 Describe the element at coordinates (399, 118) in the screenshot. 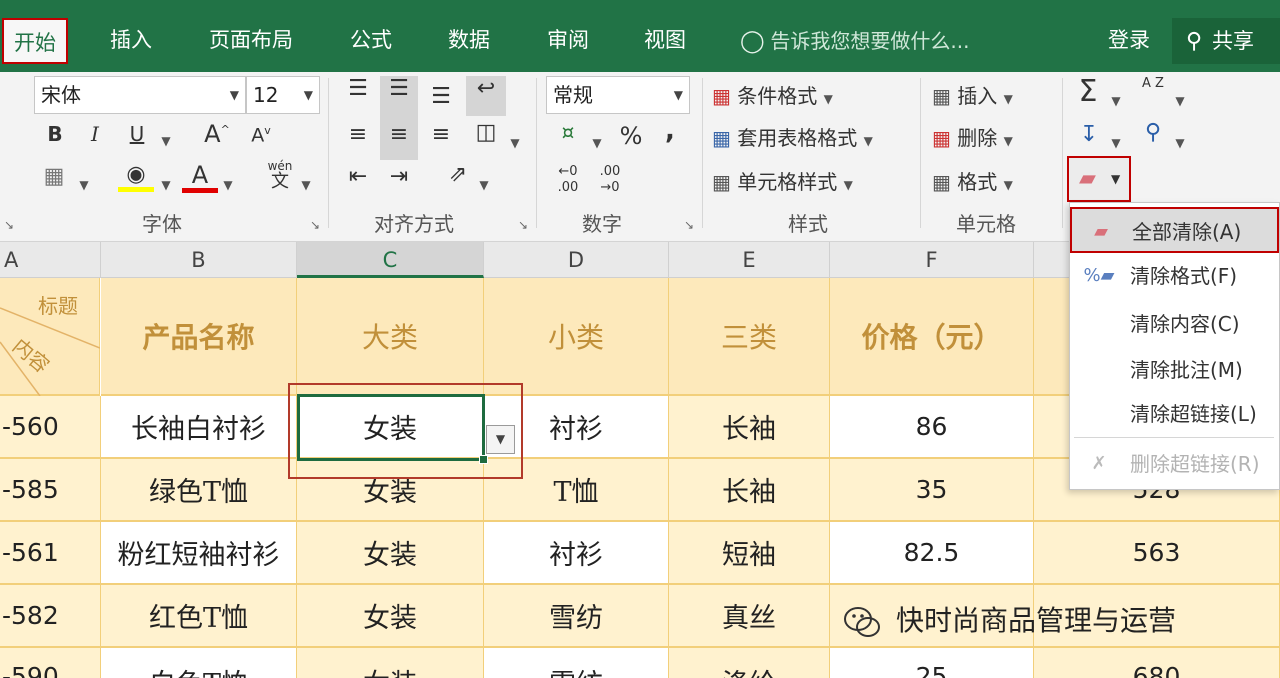

I see `align-middle-icon: ☰` at that location.